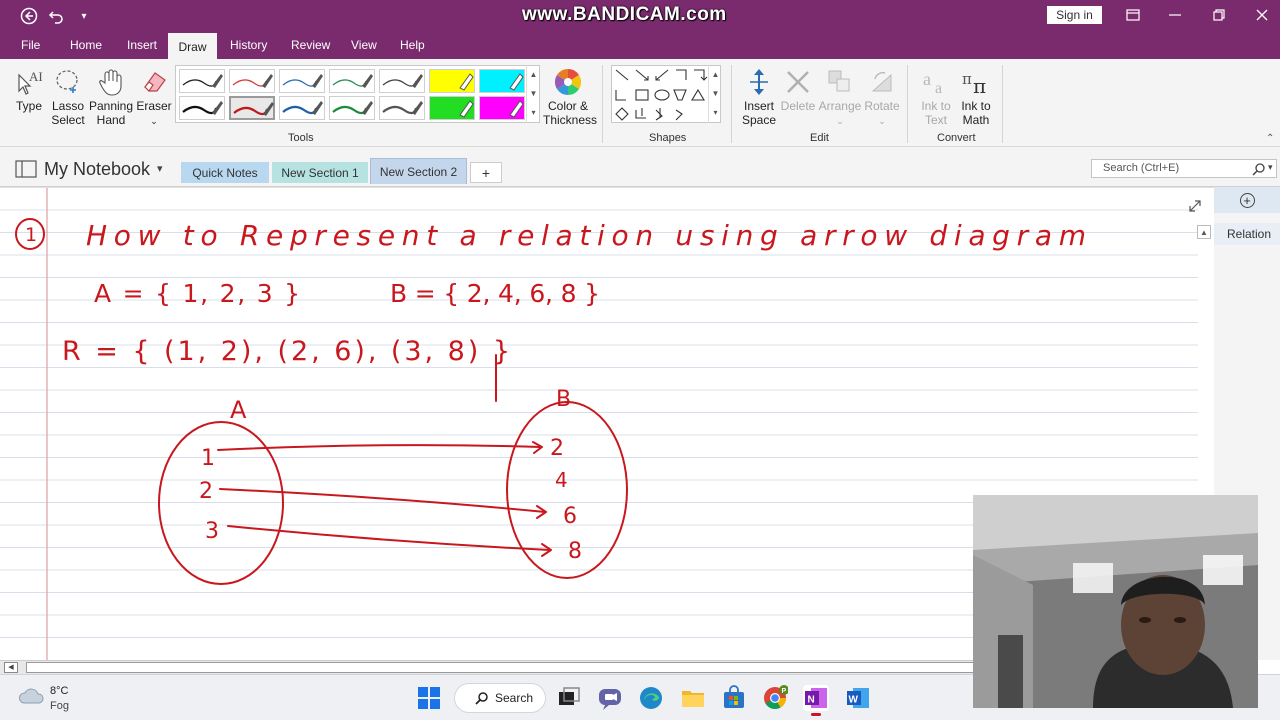 This screenshot has height=720, width=1280. Describe the element at coordinates (11, 667) in the screenshot. I see `scroll-left-icon: ◀` at that location.